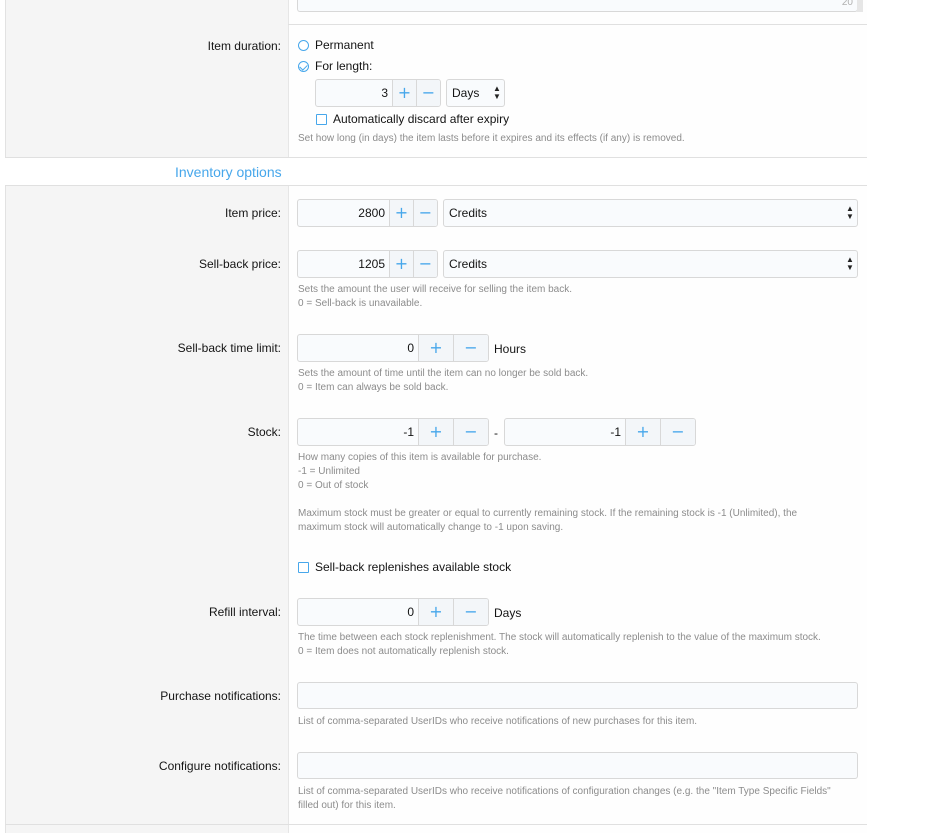  Describe the element at coordinates (303, 45) in the screenshot. I see `radio-circle-icon` at that location.